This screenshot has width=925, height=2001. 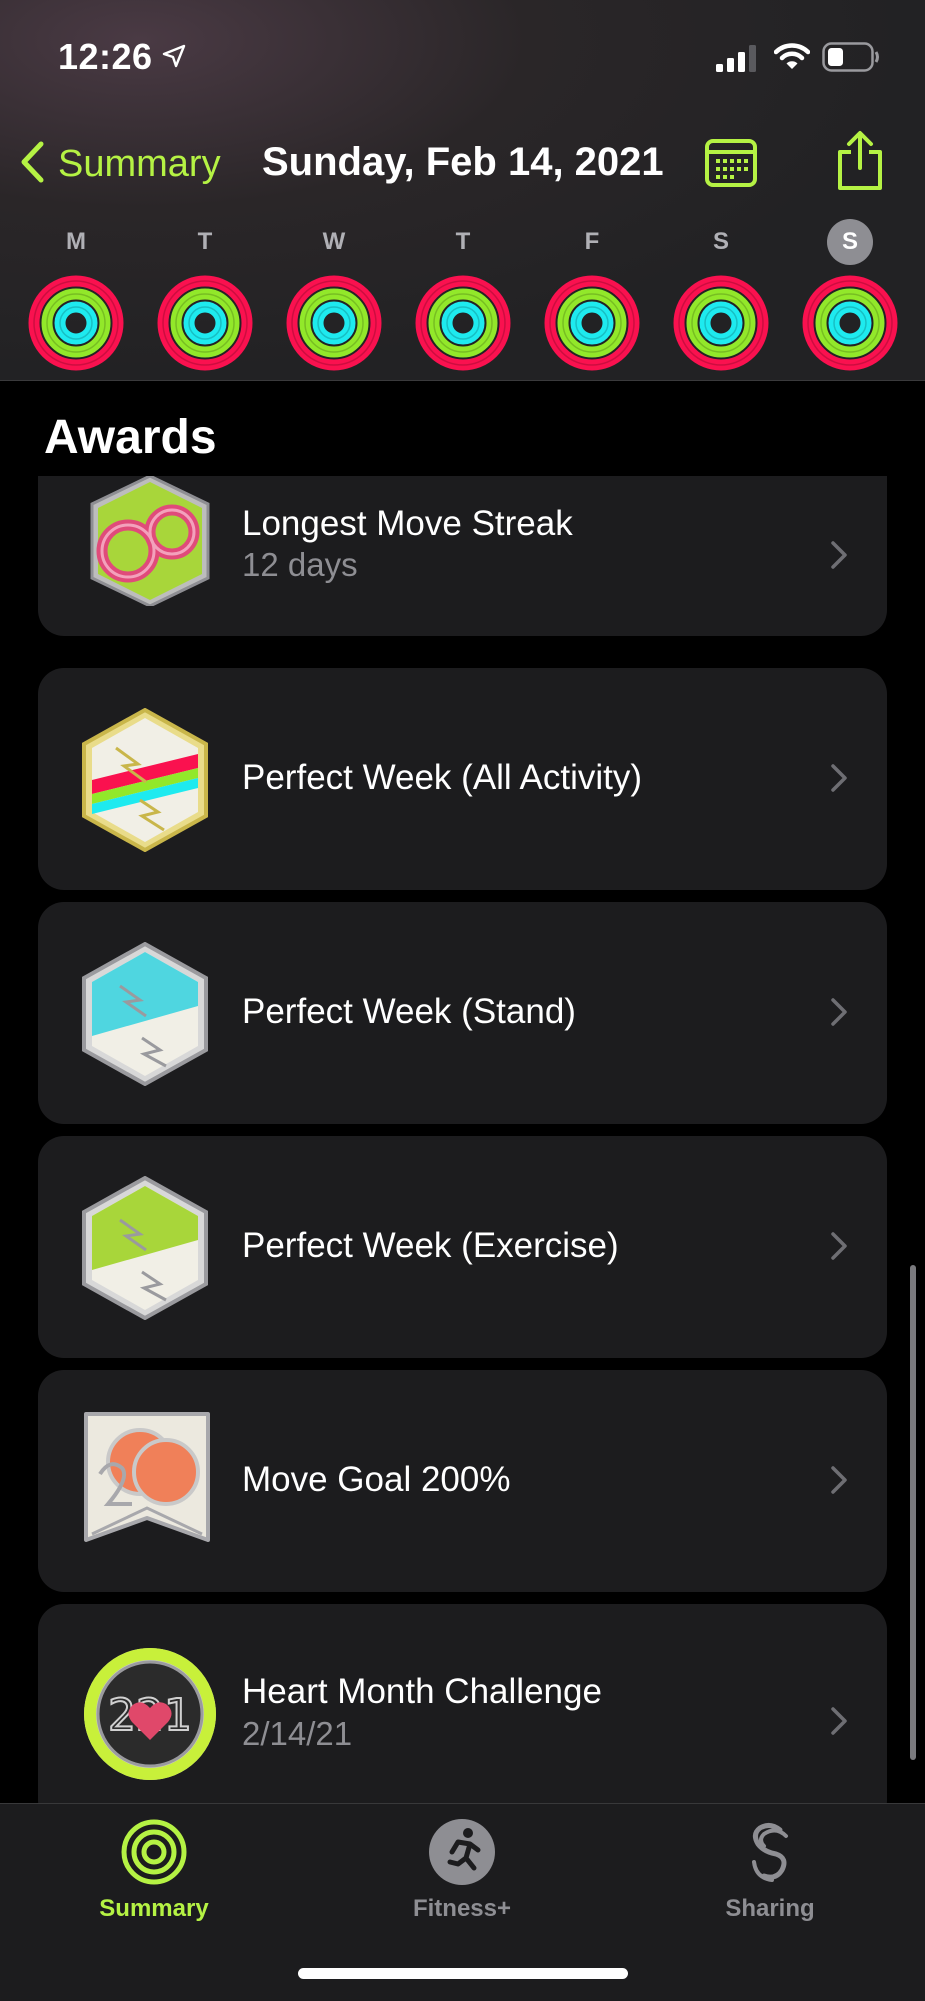 I want to click on day-column: W, so click(x=334, y=297).